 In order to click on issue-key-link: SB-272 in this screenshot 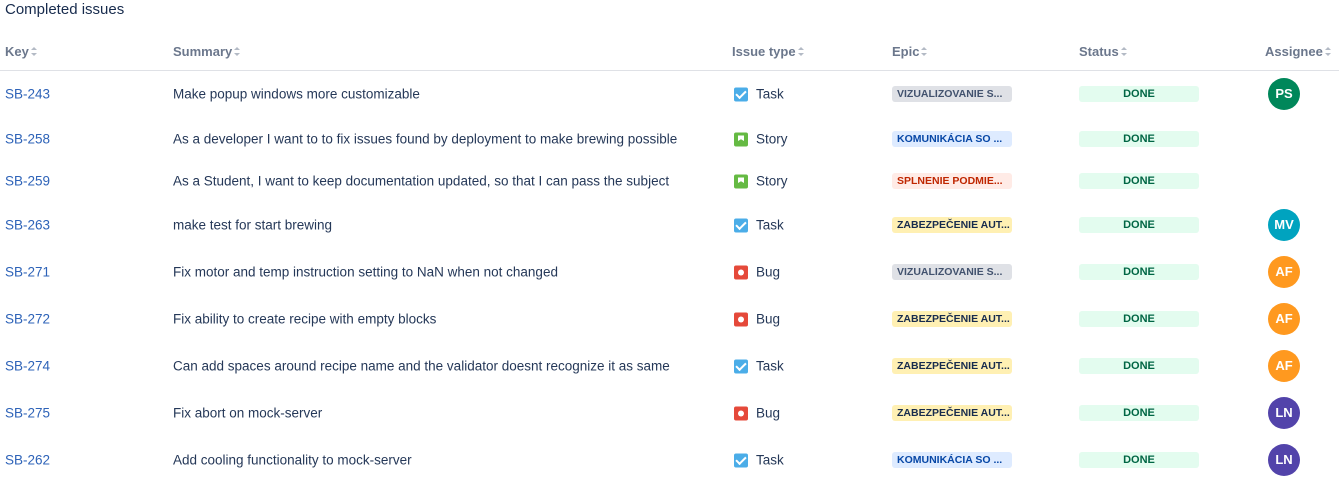, I will do `click(27, 319)`.